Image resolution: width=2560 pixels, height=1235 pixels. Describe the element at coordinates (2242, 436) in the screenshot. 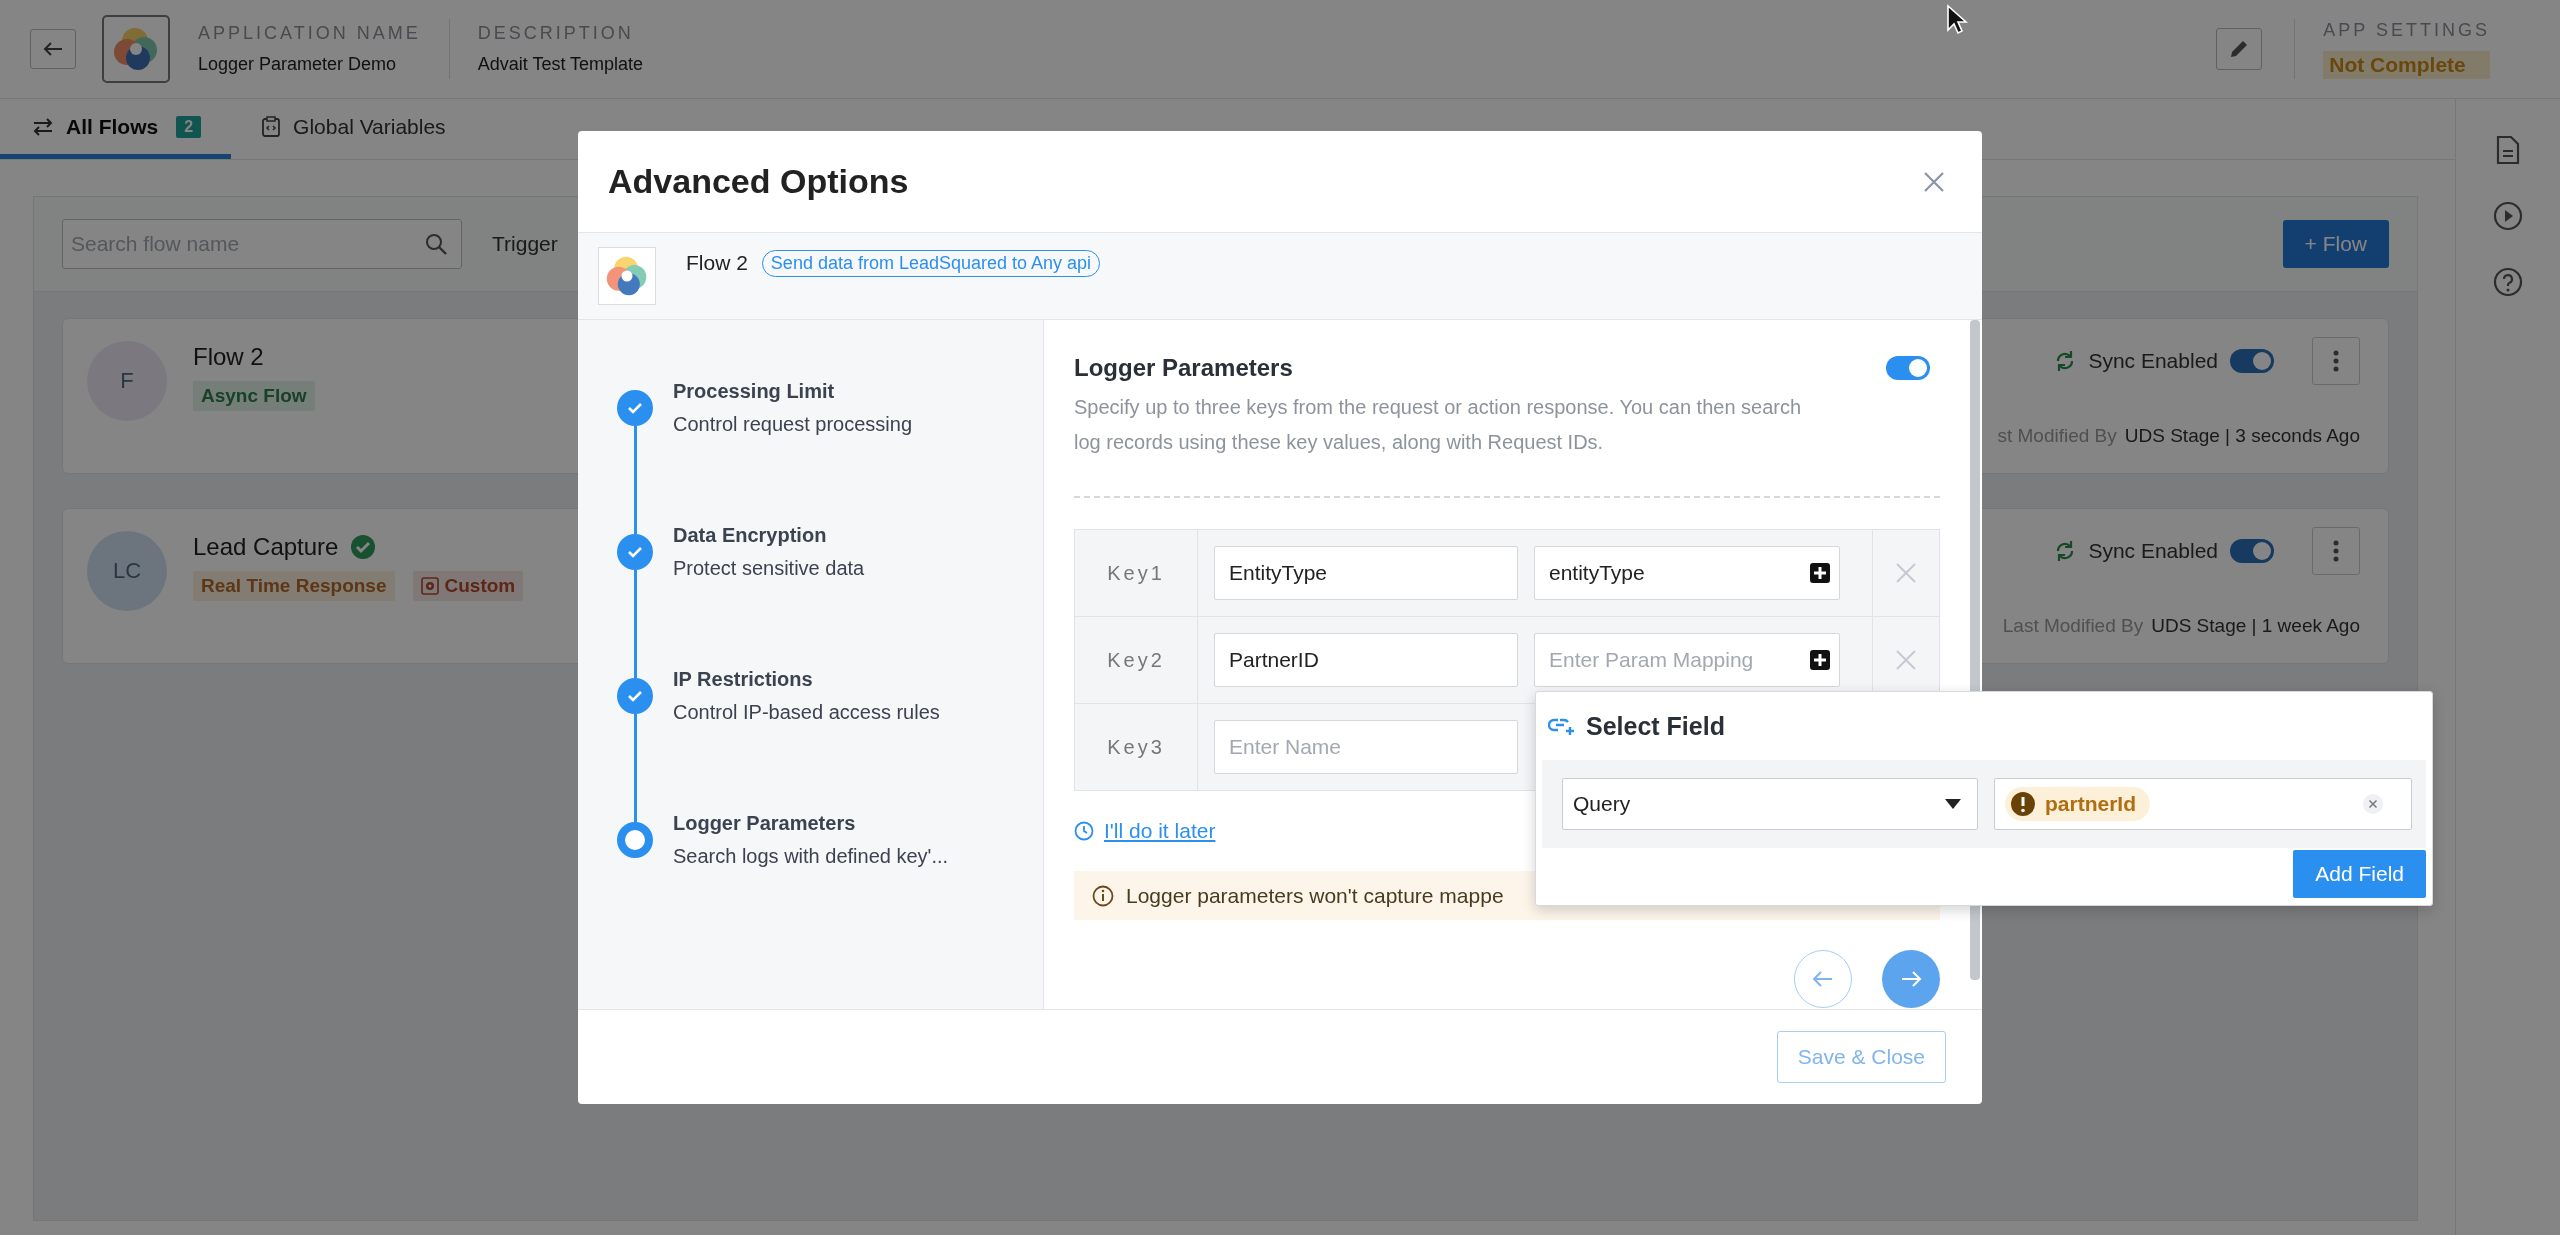

I see `modified-info: UDS Stage | 3 seconds Ago` at that location.